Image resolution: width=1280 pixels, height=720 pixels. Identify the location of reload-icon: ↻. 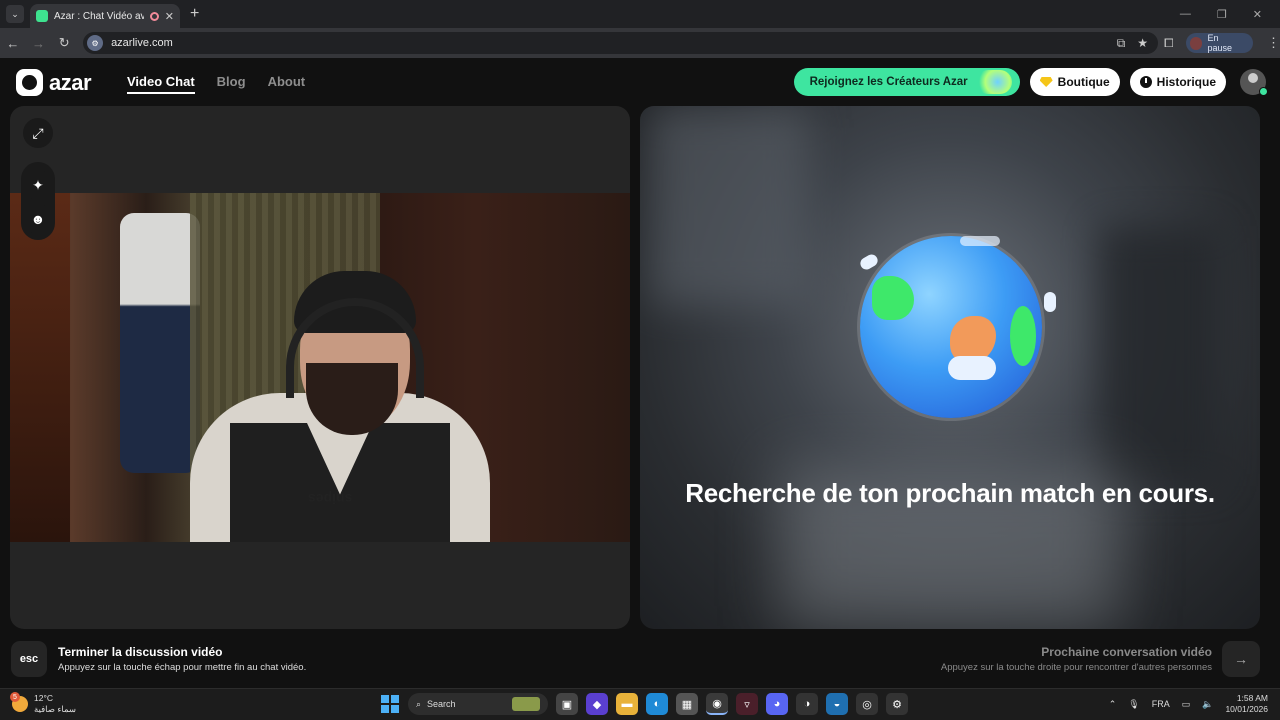
(64, 43).